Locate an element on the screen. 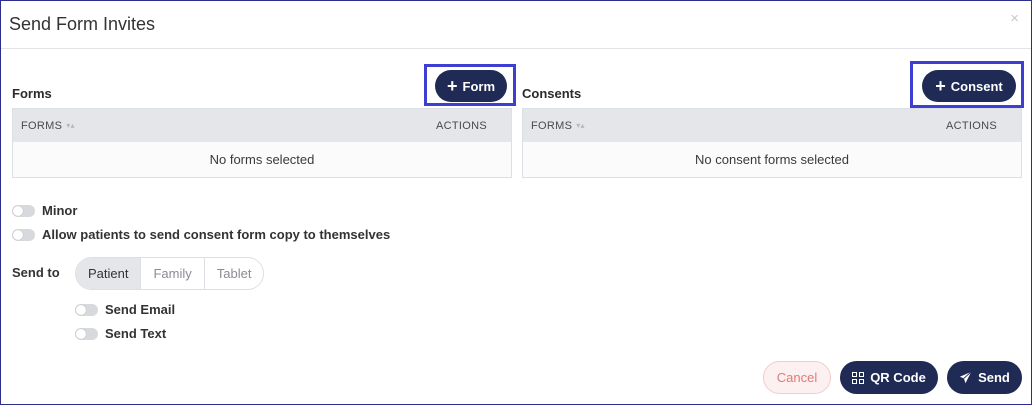  send-button: Send is located at coordinates (984, 377).